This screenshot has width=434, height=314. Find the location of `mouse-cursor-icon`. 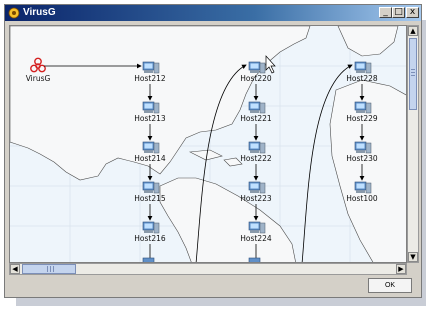

mouse-cursor-icon is located at coordinates (270, 64).